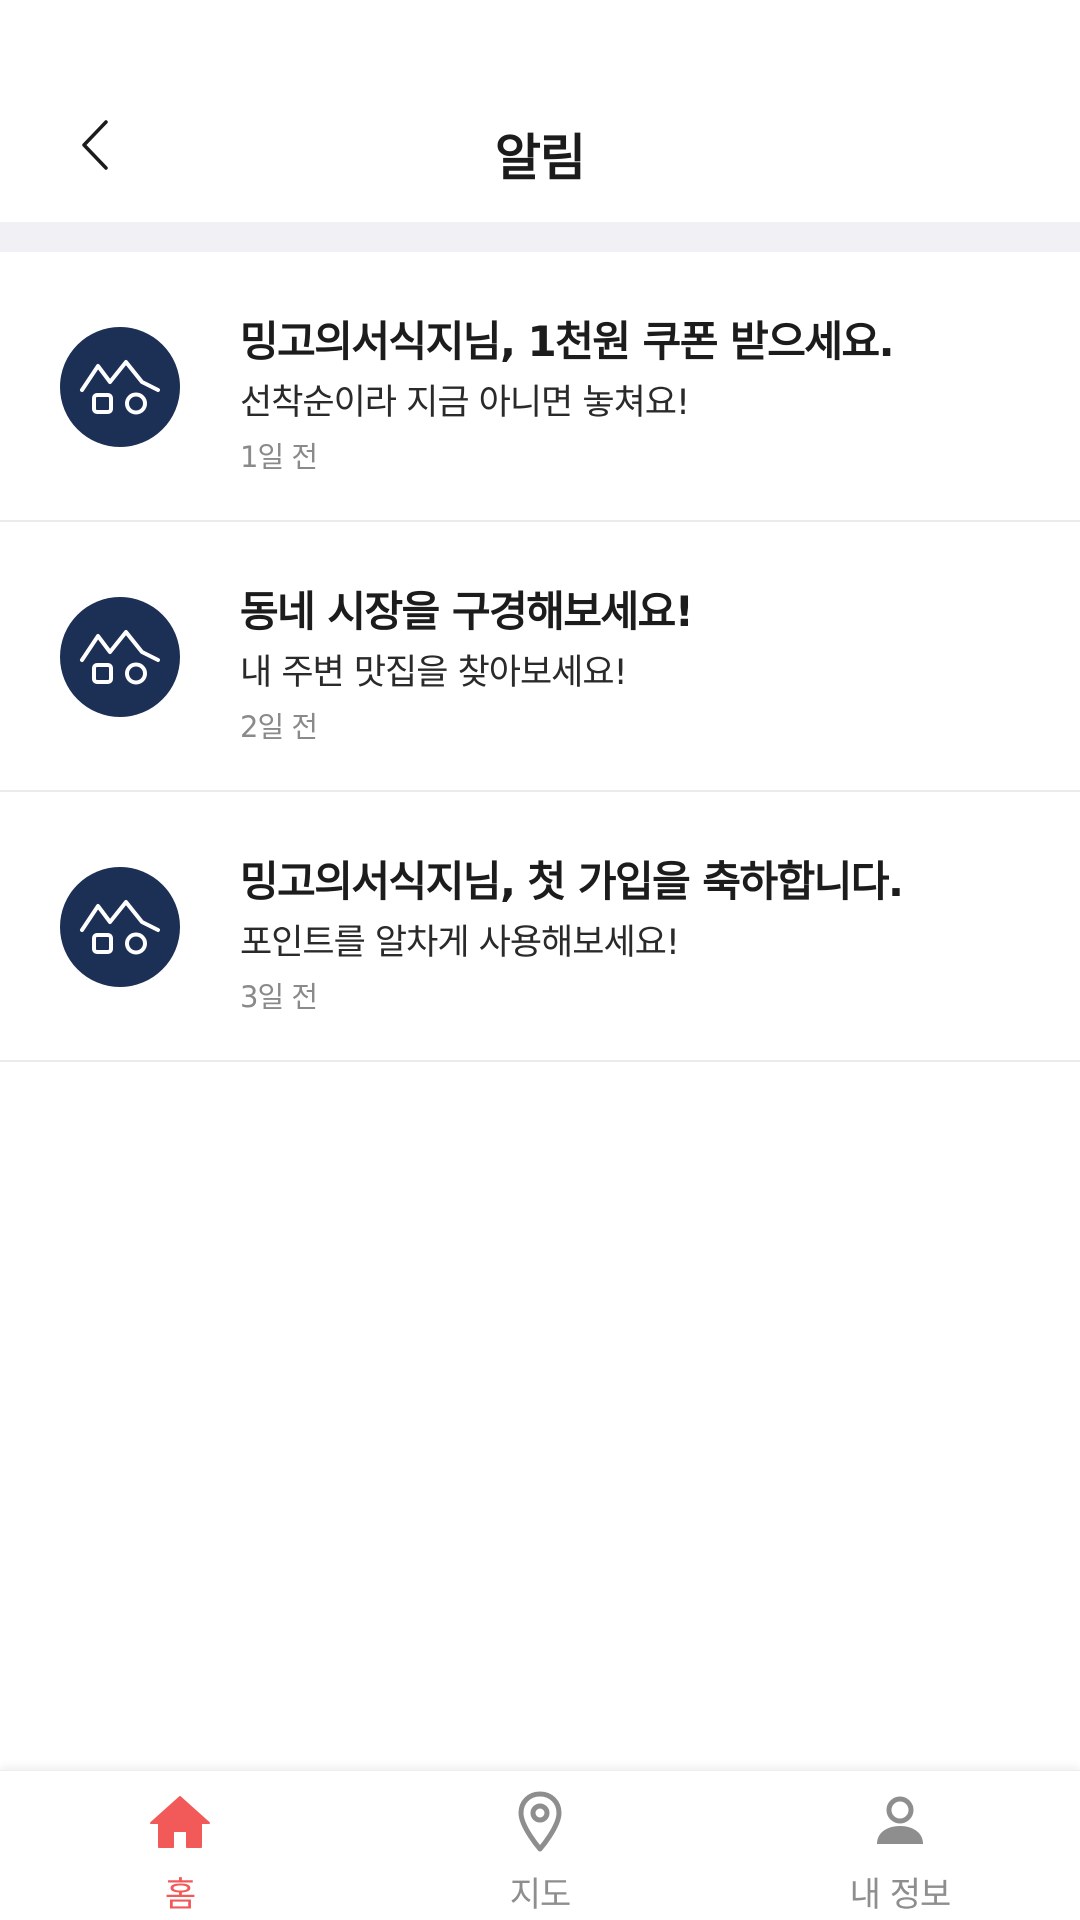 The height and width of the screenshot is (1920, 1080). Describe the element at coordinates (465, 403) in the screenshot. I see `notification-body: 선착순이라 지금 아니면 놓쳐요!` at that location.